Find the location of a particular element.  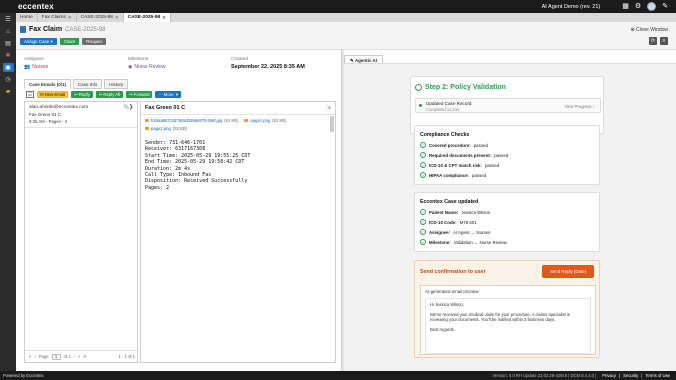

milestone-text: Nurse Review is located at coordinates (150, 67).